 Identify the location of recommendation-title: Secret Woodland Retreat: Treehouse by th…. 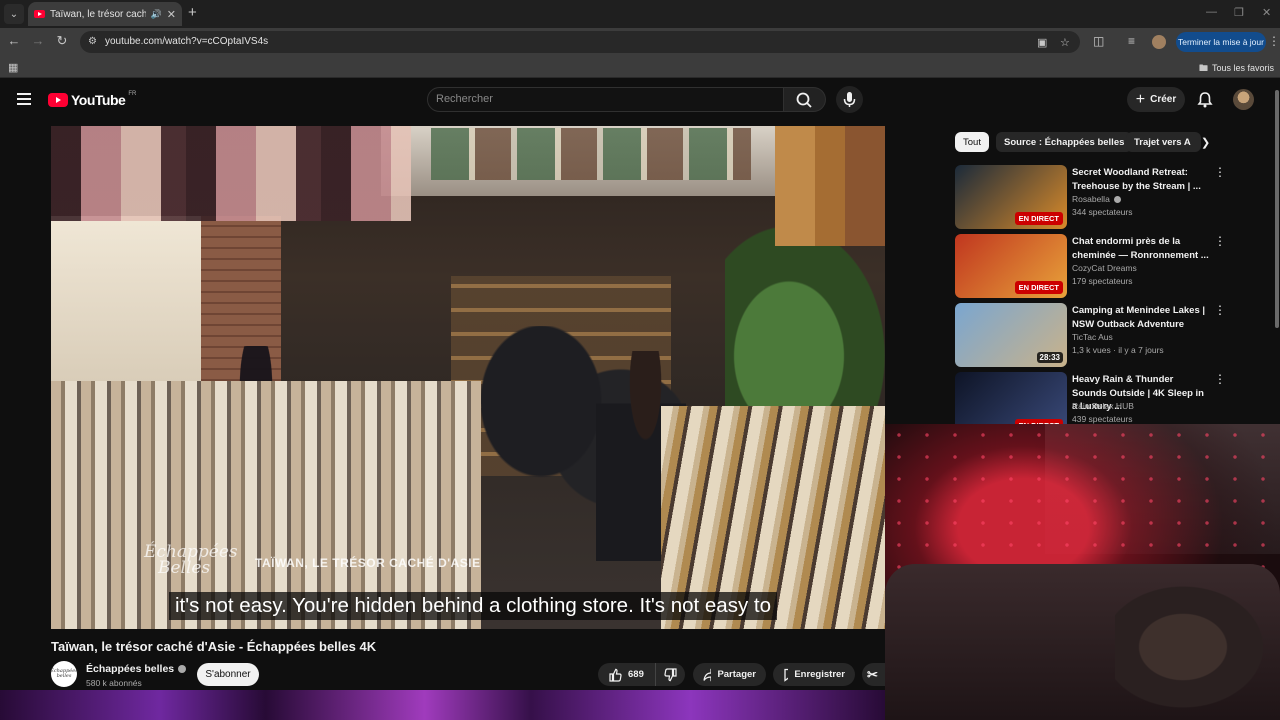
(1141, 179).